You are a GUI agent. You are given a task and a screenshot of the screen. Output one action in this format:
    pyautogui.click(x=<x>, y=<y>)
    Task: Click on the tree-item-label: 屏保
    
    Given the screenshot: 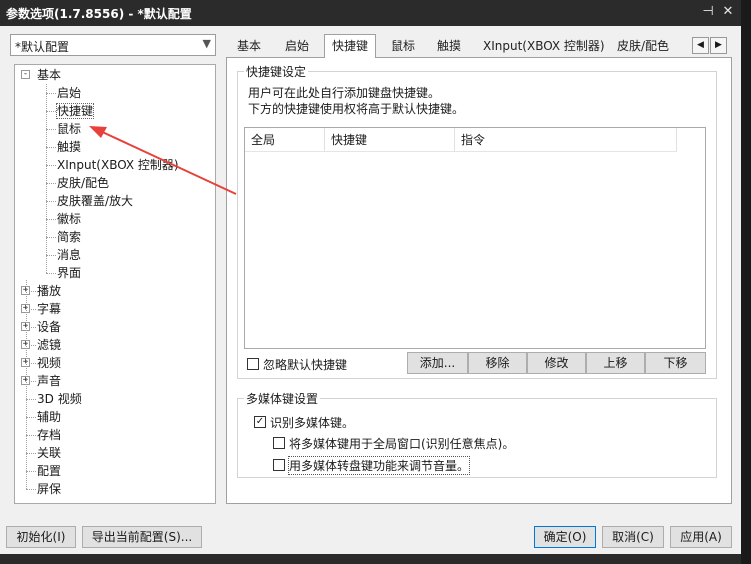 What is the action you would take?
    pyautogui.click(x=49, y=489)
    